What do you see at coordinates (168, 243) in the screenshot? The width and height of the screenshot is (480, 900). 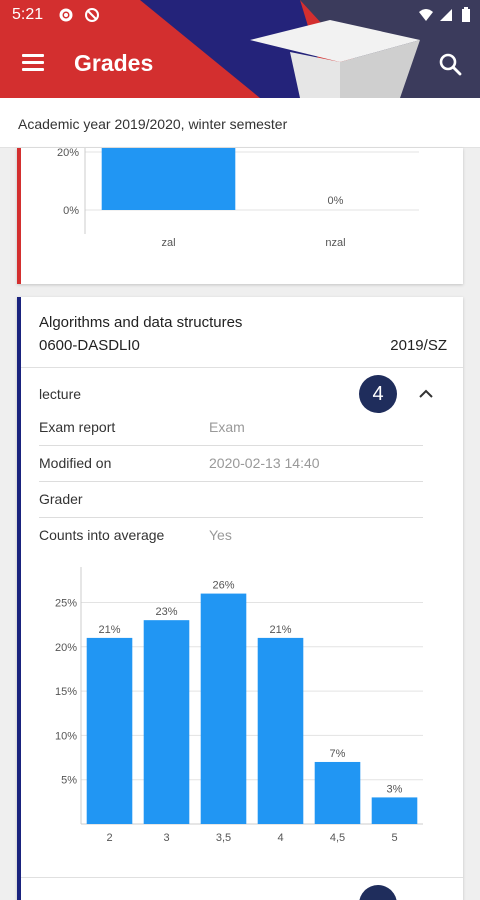 I see `x-tick-label: zal` at bounding box center [168, 243].